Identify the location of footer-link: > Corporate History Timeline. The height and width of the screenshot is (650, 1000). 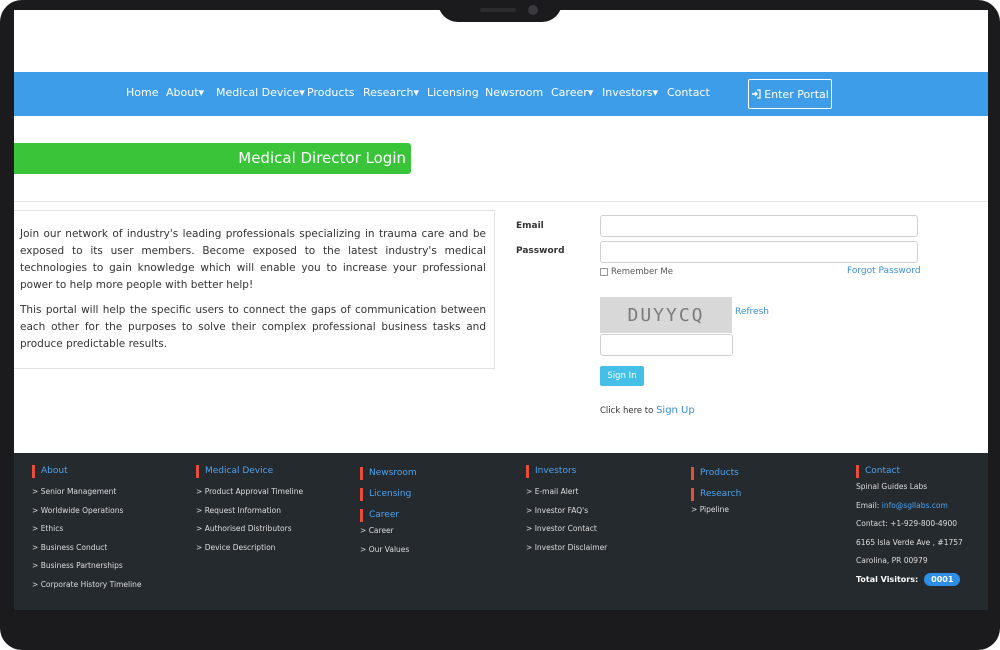
(87, 585).